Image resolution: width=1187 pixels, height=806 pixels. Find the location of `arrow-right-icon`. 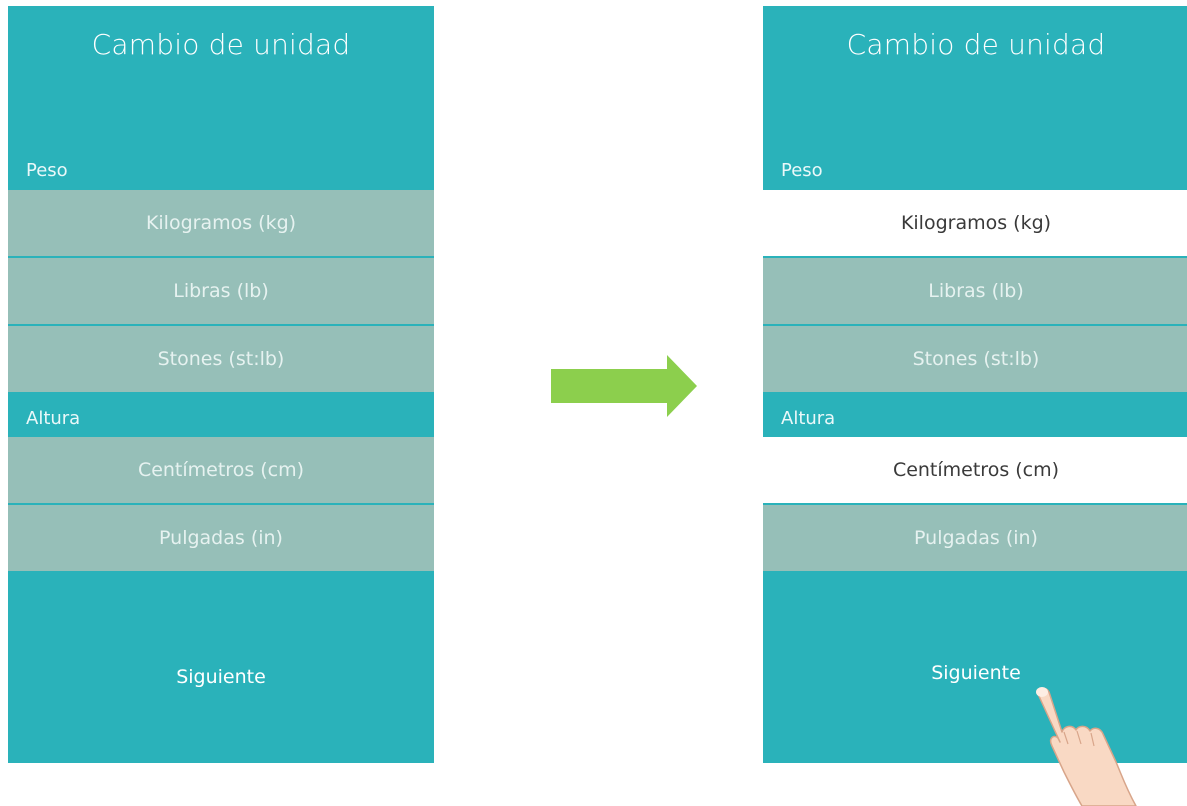

arrow-right-icon is located at coordinates (624, 386).